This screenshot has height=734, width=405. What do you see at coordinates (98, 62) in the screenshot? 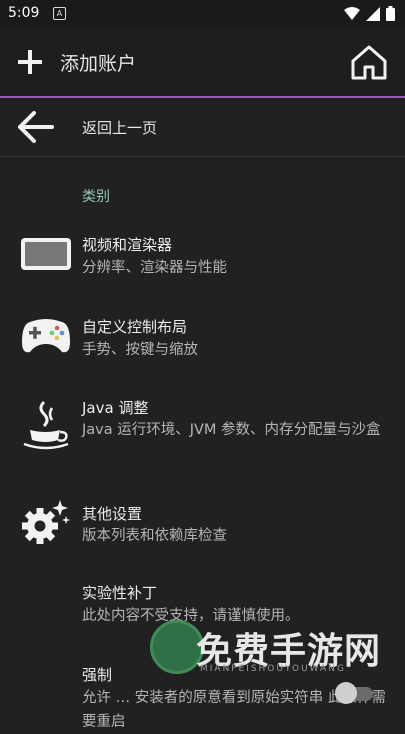
I see `add-account-label: 添加账户` at bounding box center [98, 62].